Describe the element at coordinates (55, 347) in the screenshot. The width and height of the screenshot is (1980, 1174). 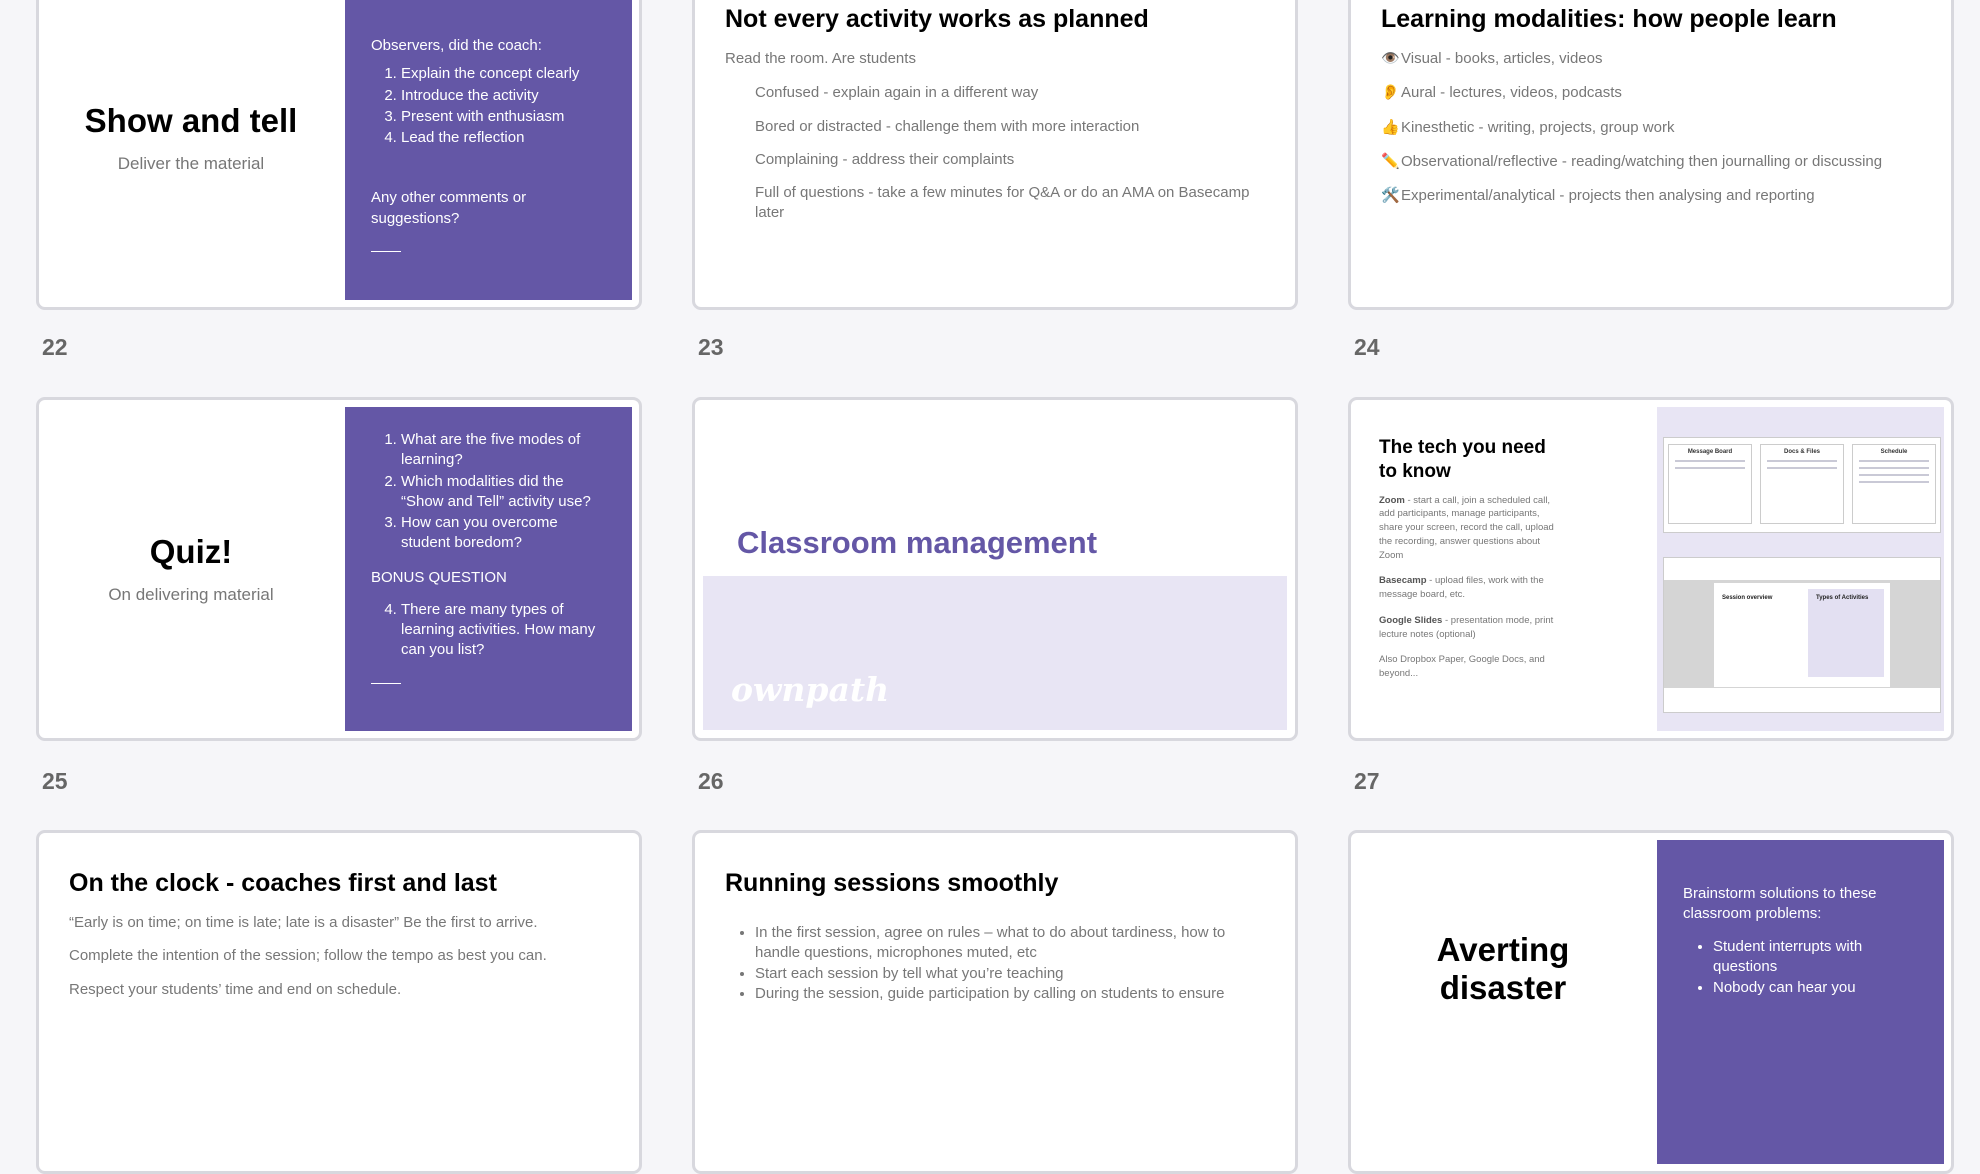
I see `slide-number: 22` at that location.